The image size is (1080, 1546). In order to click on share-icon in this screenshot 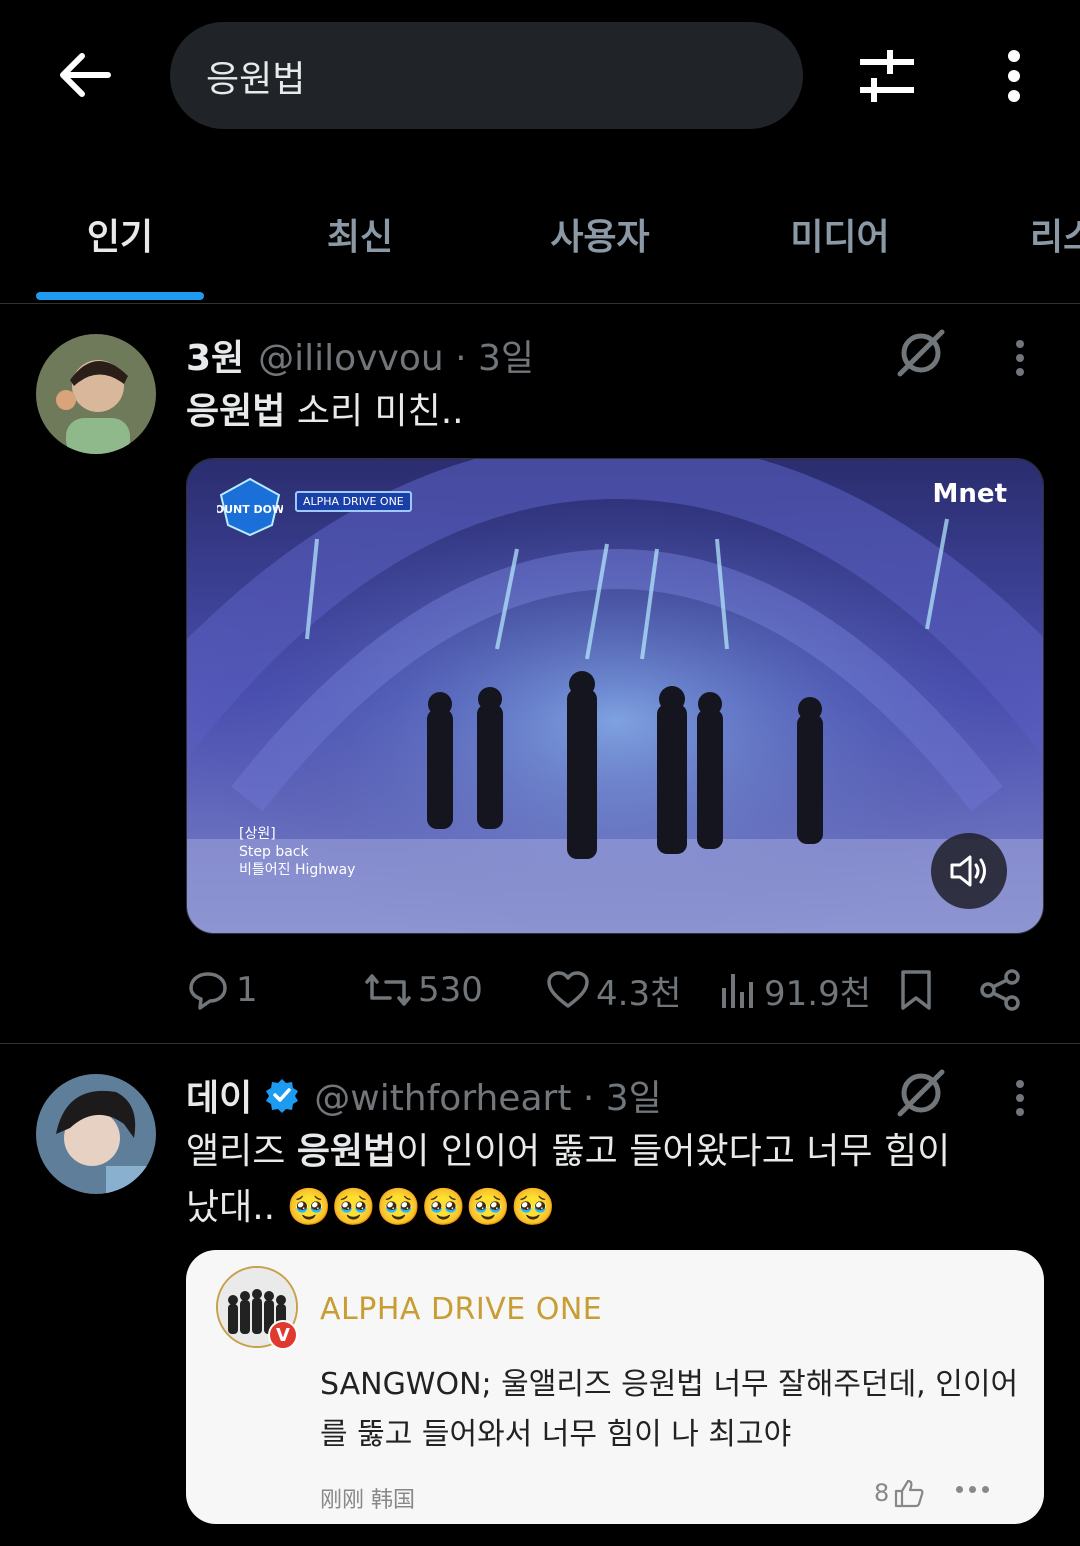, I will do `click(1000, 990)`.